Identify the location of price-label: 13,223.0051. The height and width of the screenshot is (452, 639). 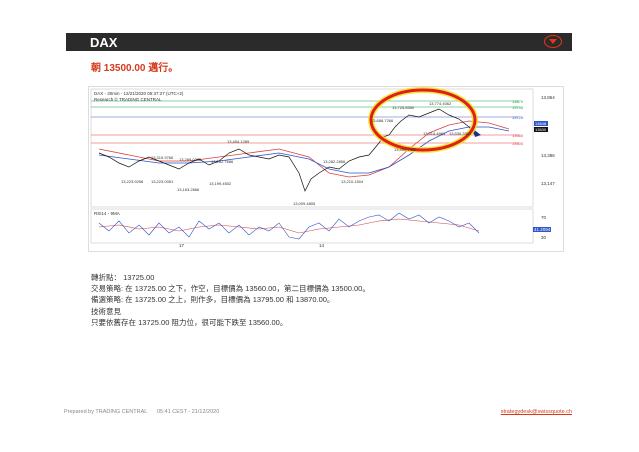
(162, 181).